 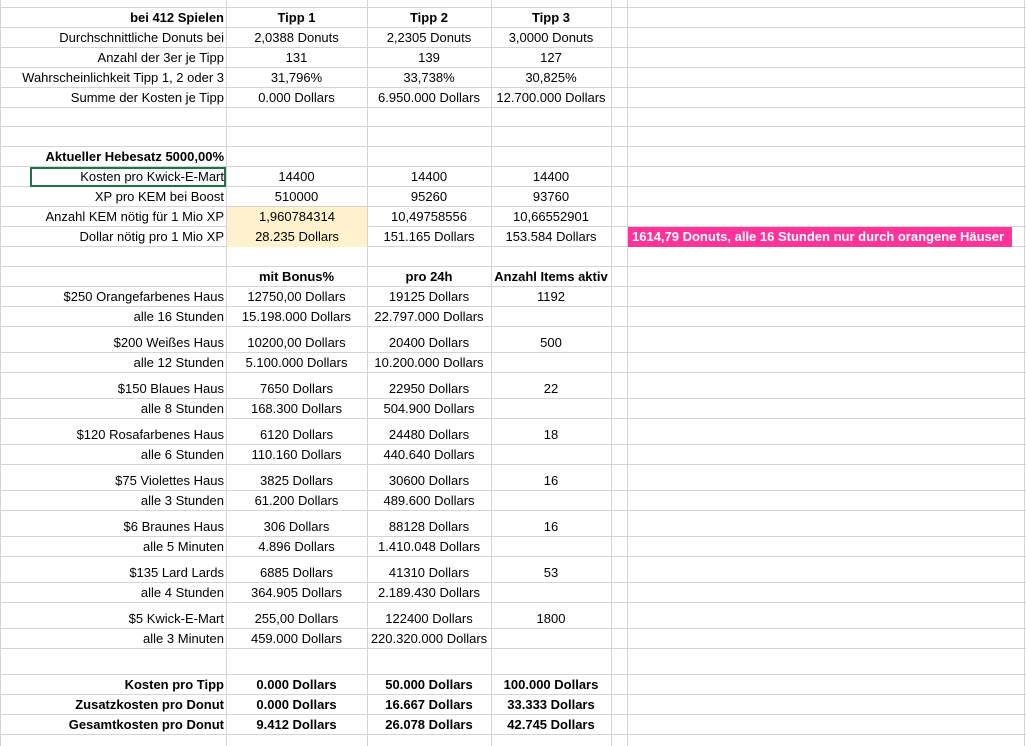 I want to click on item-bonus-total: 5.100.000 Dollars, so click(x=296, y=363).